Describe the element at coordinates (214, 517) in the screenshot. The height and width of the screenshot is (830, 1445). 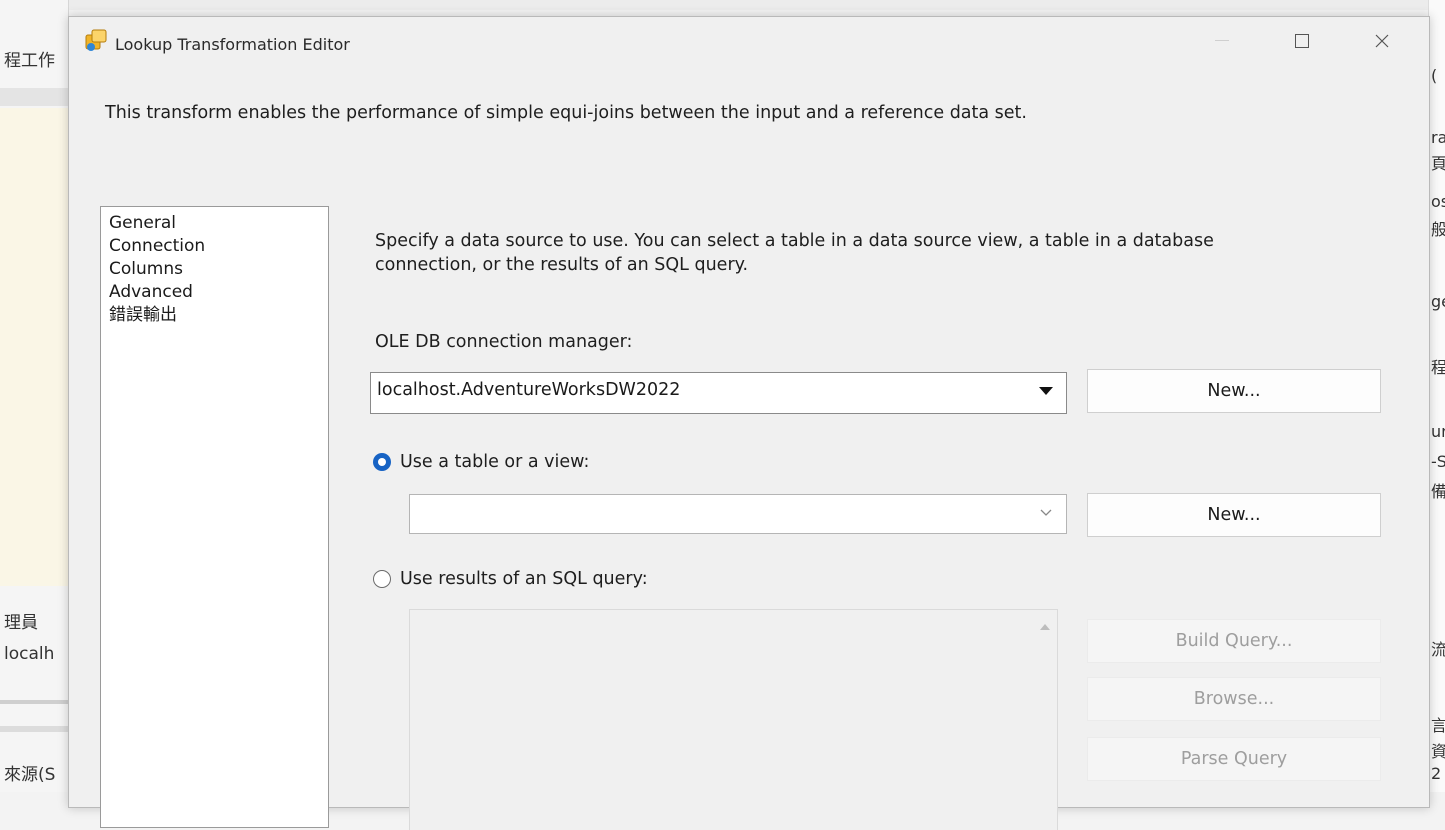
I see `page-navigation-list: General Connection Columns Advanced 錯誤輸出` at that location.